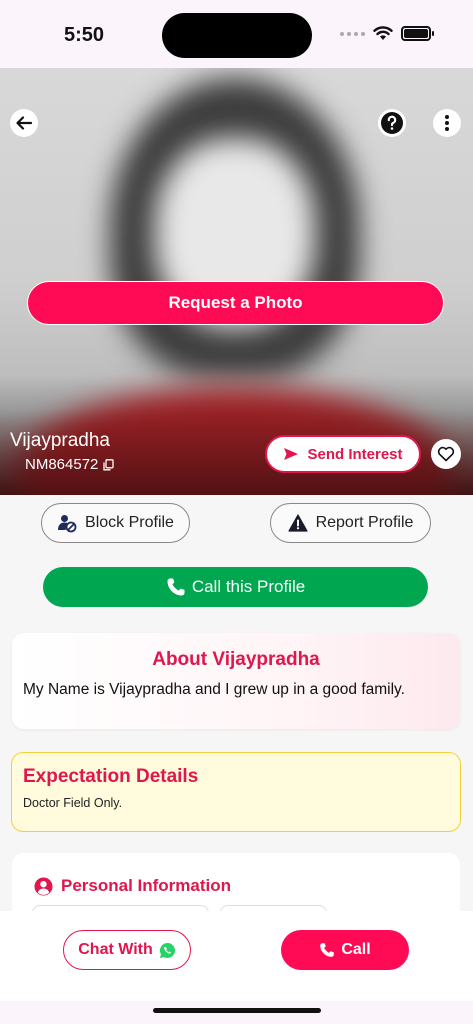 The height and width of the screenshot is (1024, 473). I want to click on profile-id: NM864572, so click(62, 464).